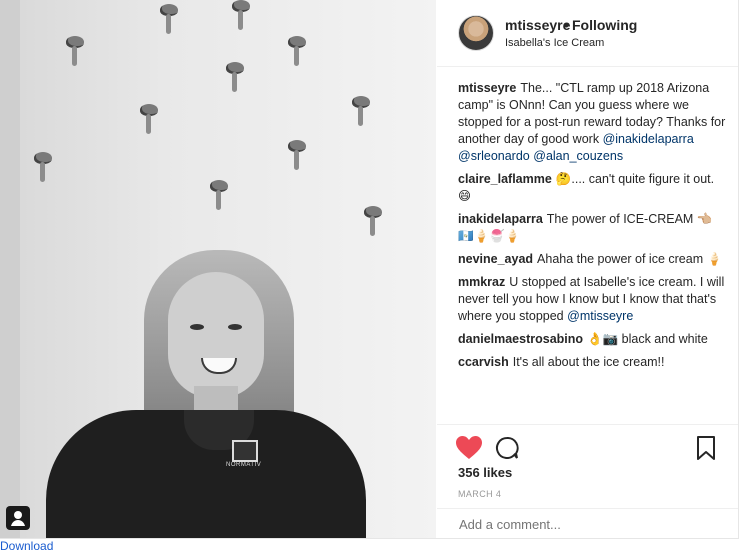 This screenshot has height=554, width=740. What do you see at coordinates (554, 43) in the screenshot?
I see `location-link: Isabella's Ice Cream` at bounding box center [554, 43].